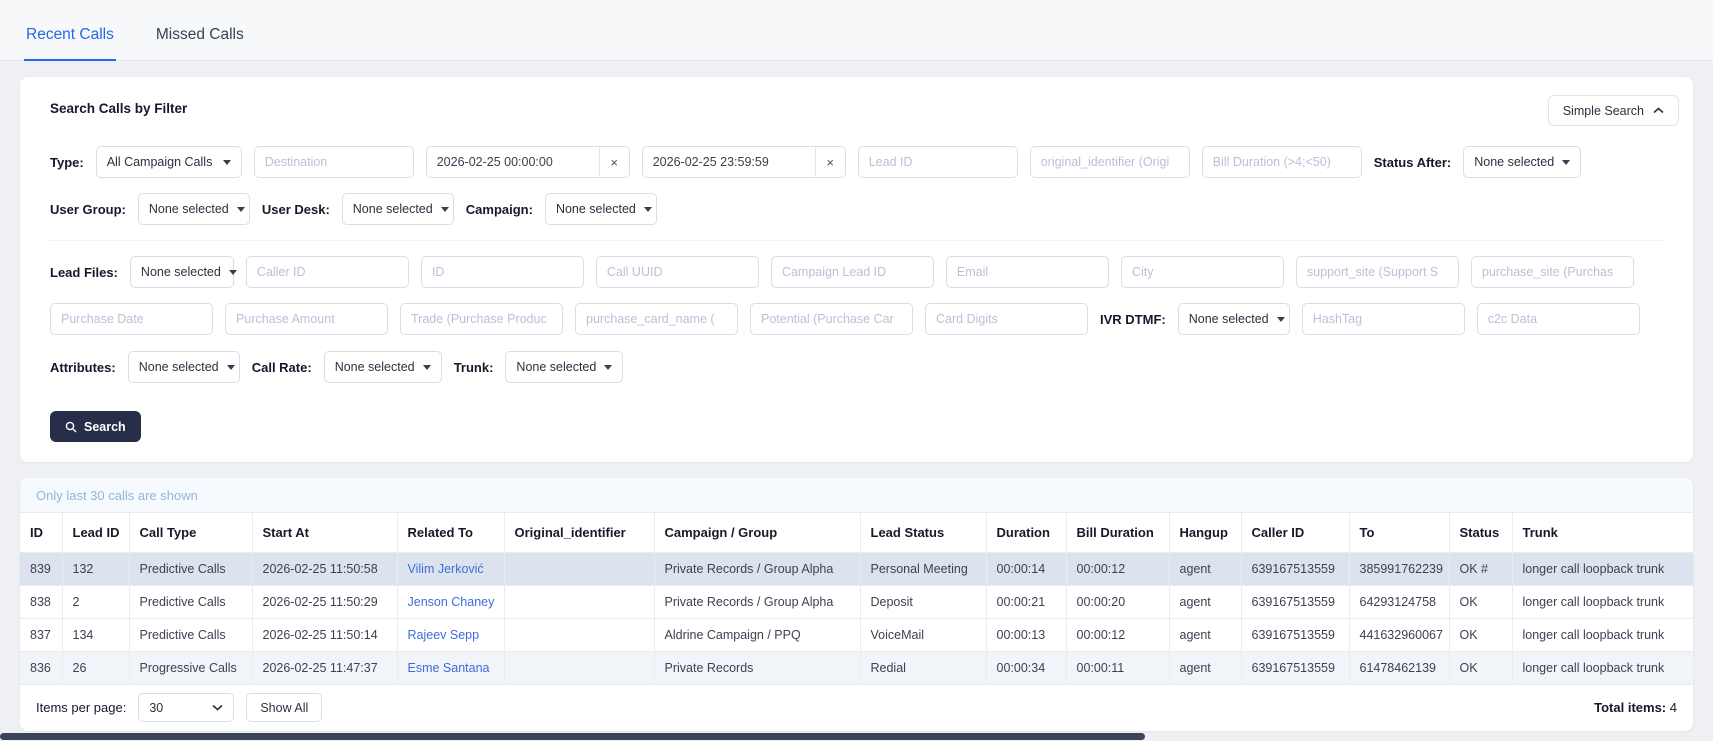 The width and height of the screenshot is (1713, 741). Describe the element at coordinates (1205, 569) in the screenshot. I see `cell-hangup: agent` at that location.